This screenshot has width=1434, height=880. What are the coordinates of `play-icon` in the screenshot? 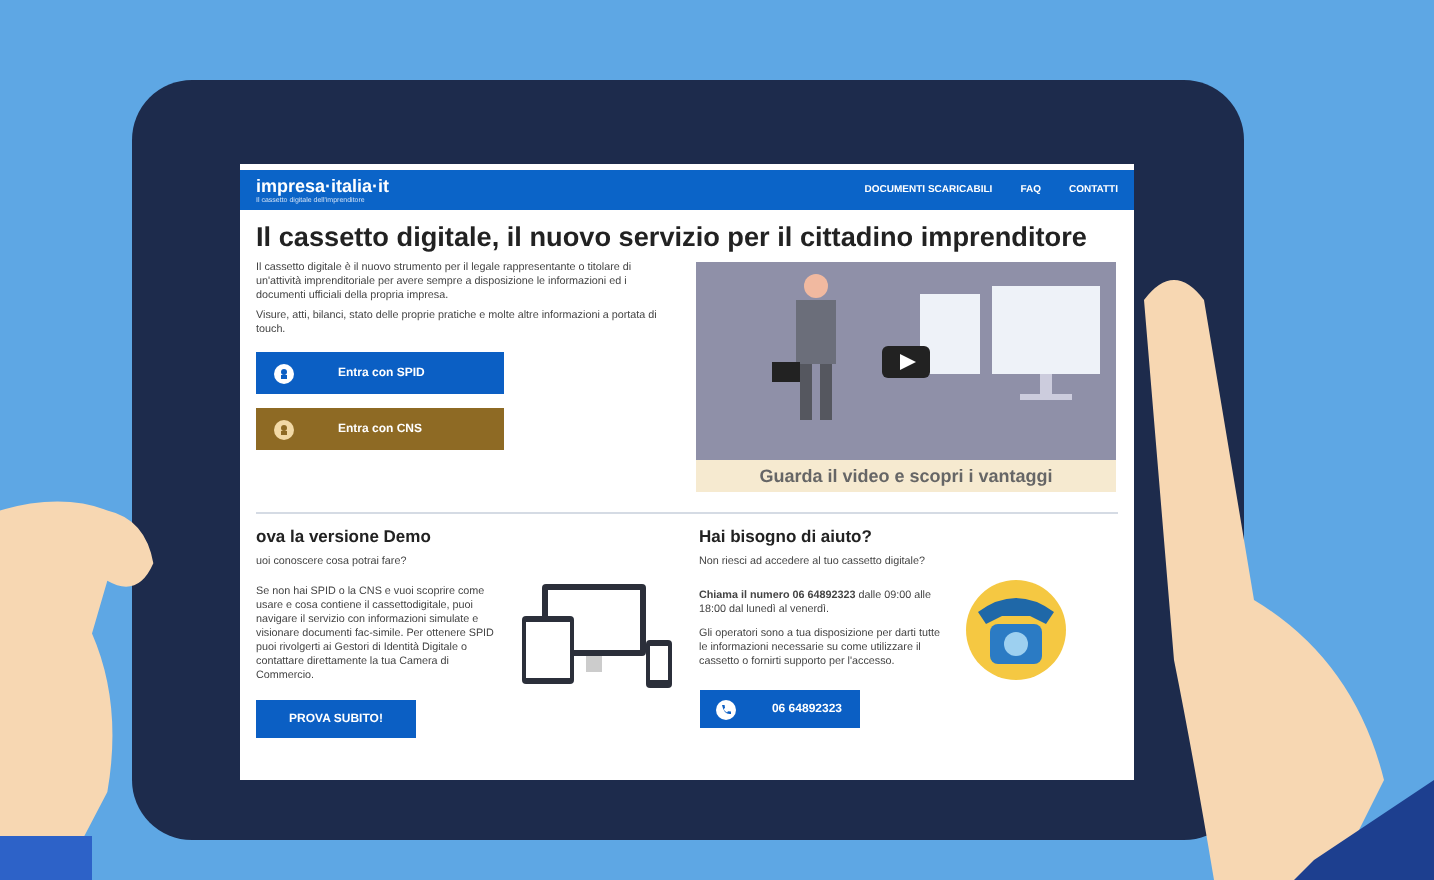 It's located at (906, 361).